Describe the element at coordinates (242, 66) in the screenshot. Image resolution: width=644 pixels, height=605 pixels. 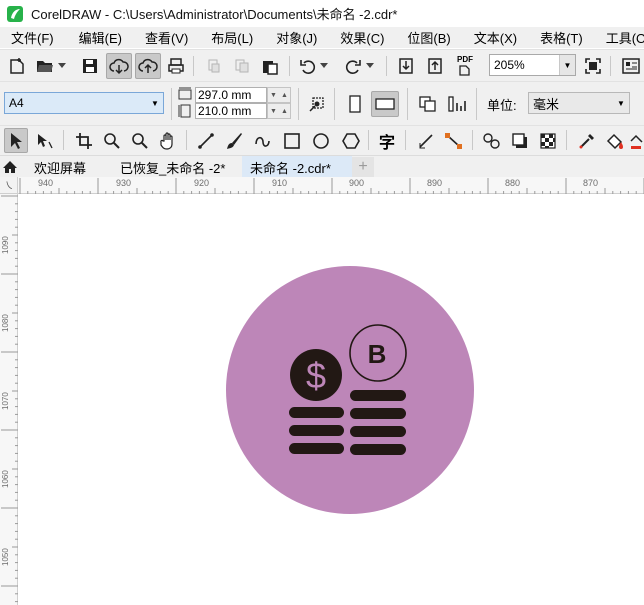
I see `copy-icon` at that location.